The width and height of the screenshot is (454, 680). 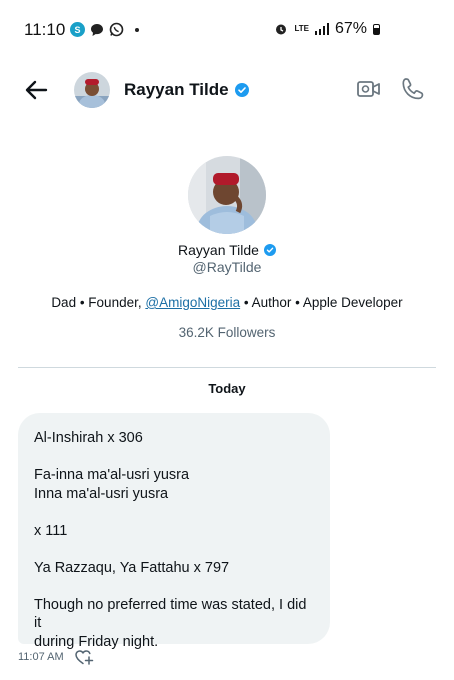 I want to click on header-avatar, so click(x=92, y=90).